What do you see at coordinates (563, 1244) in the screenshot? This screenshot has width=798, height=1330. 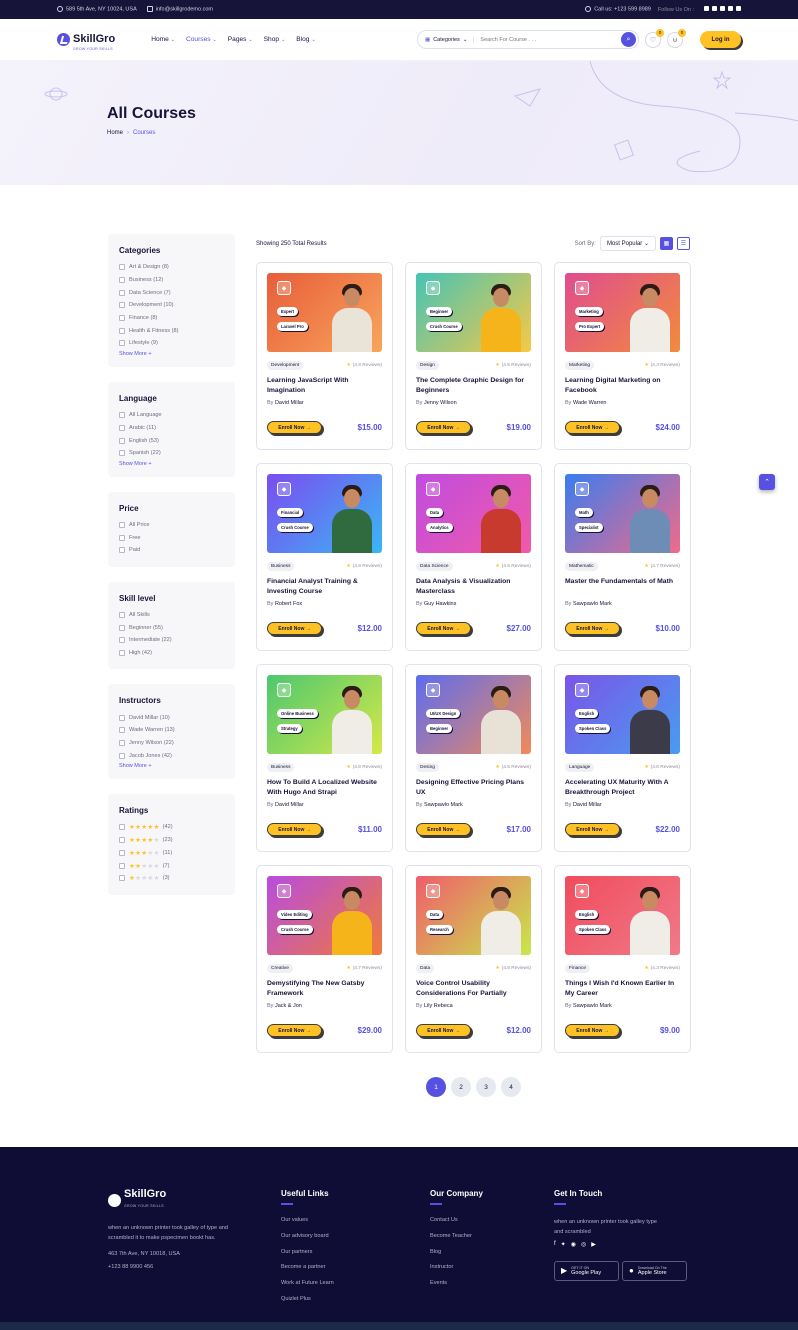 I see `twitter-icon: ✦` at bounding box center [563, 1244].